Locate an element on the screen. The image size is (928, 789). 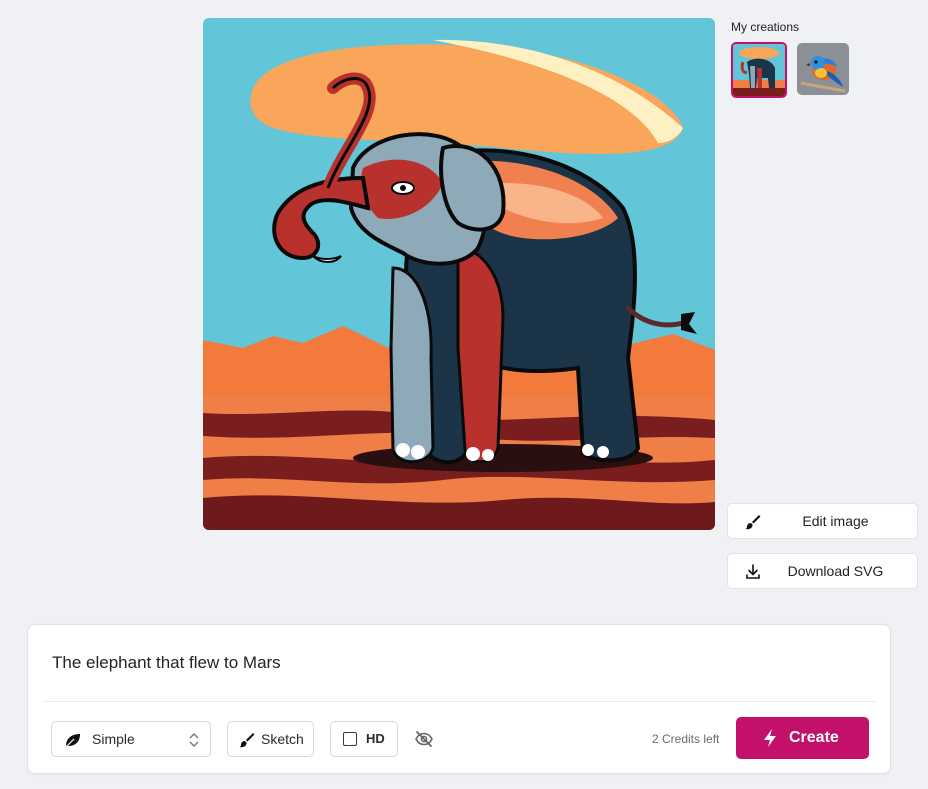
sketch-button: Sketch is located at coordinates (270, 739).